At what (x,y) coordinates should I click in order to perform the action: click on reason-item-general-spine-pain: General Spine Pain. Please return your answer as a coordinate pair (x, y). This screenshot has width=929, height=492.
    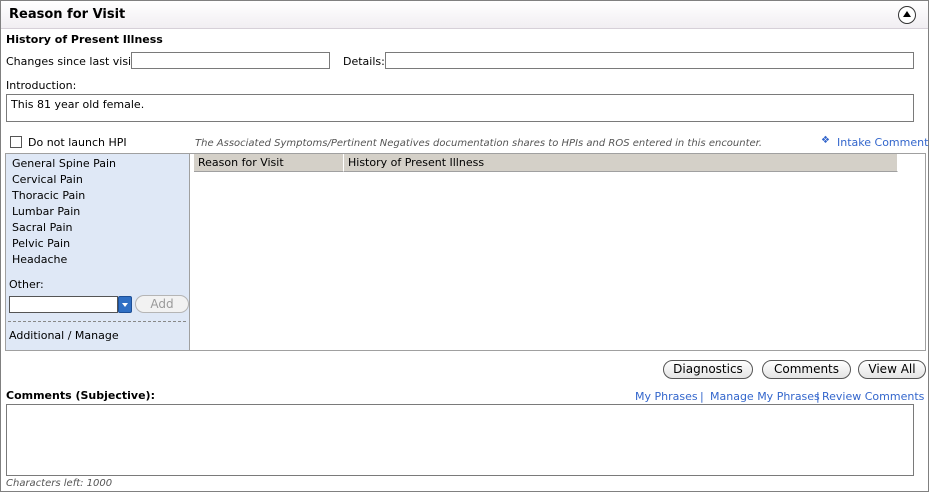
    Looking at the image, I should click on (64, 163).